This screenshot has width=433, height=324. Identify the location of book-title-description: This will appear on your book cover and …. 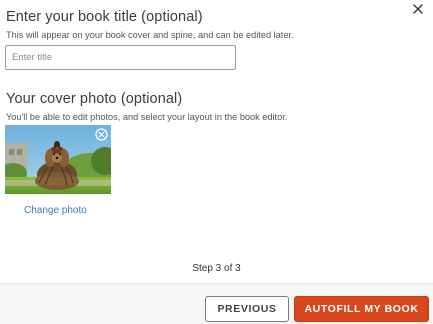
(150, 35).